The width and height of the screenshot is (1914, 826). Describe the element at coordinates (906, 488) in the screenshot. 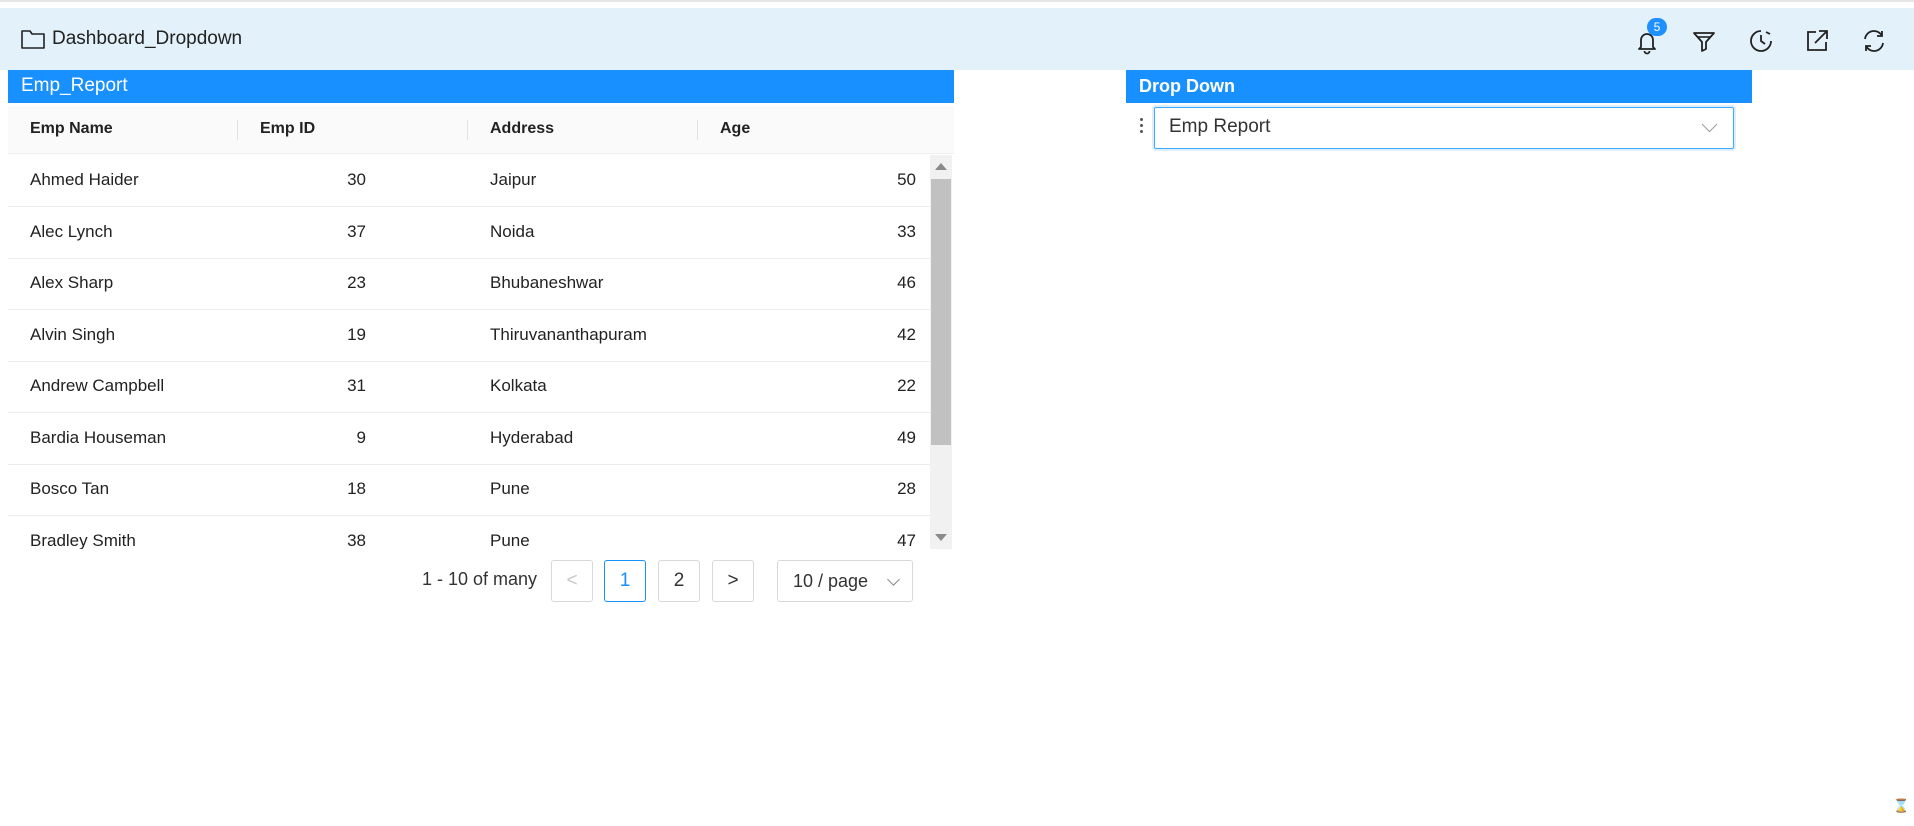

I see `cell-age: 28` at that location.